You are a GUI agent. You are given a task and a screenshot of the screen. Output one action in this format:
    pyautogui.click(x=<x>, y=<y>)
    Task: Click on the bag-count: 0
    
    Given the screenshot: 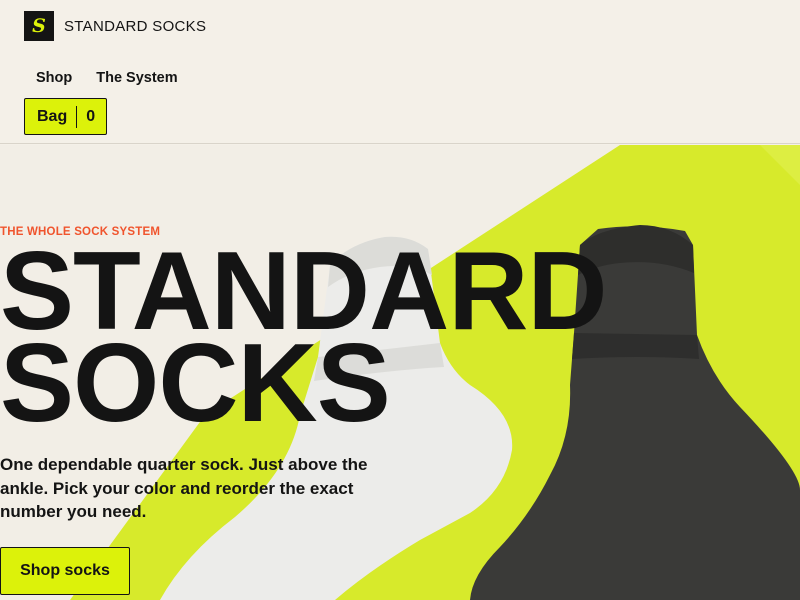 What is the action you would take?
    pyautogui.click(x=91, y=116)
    